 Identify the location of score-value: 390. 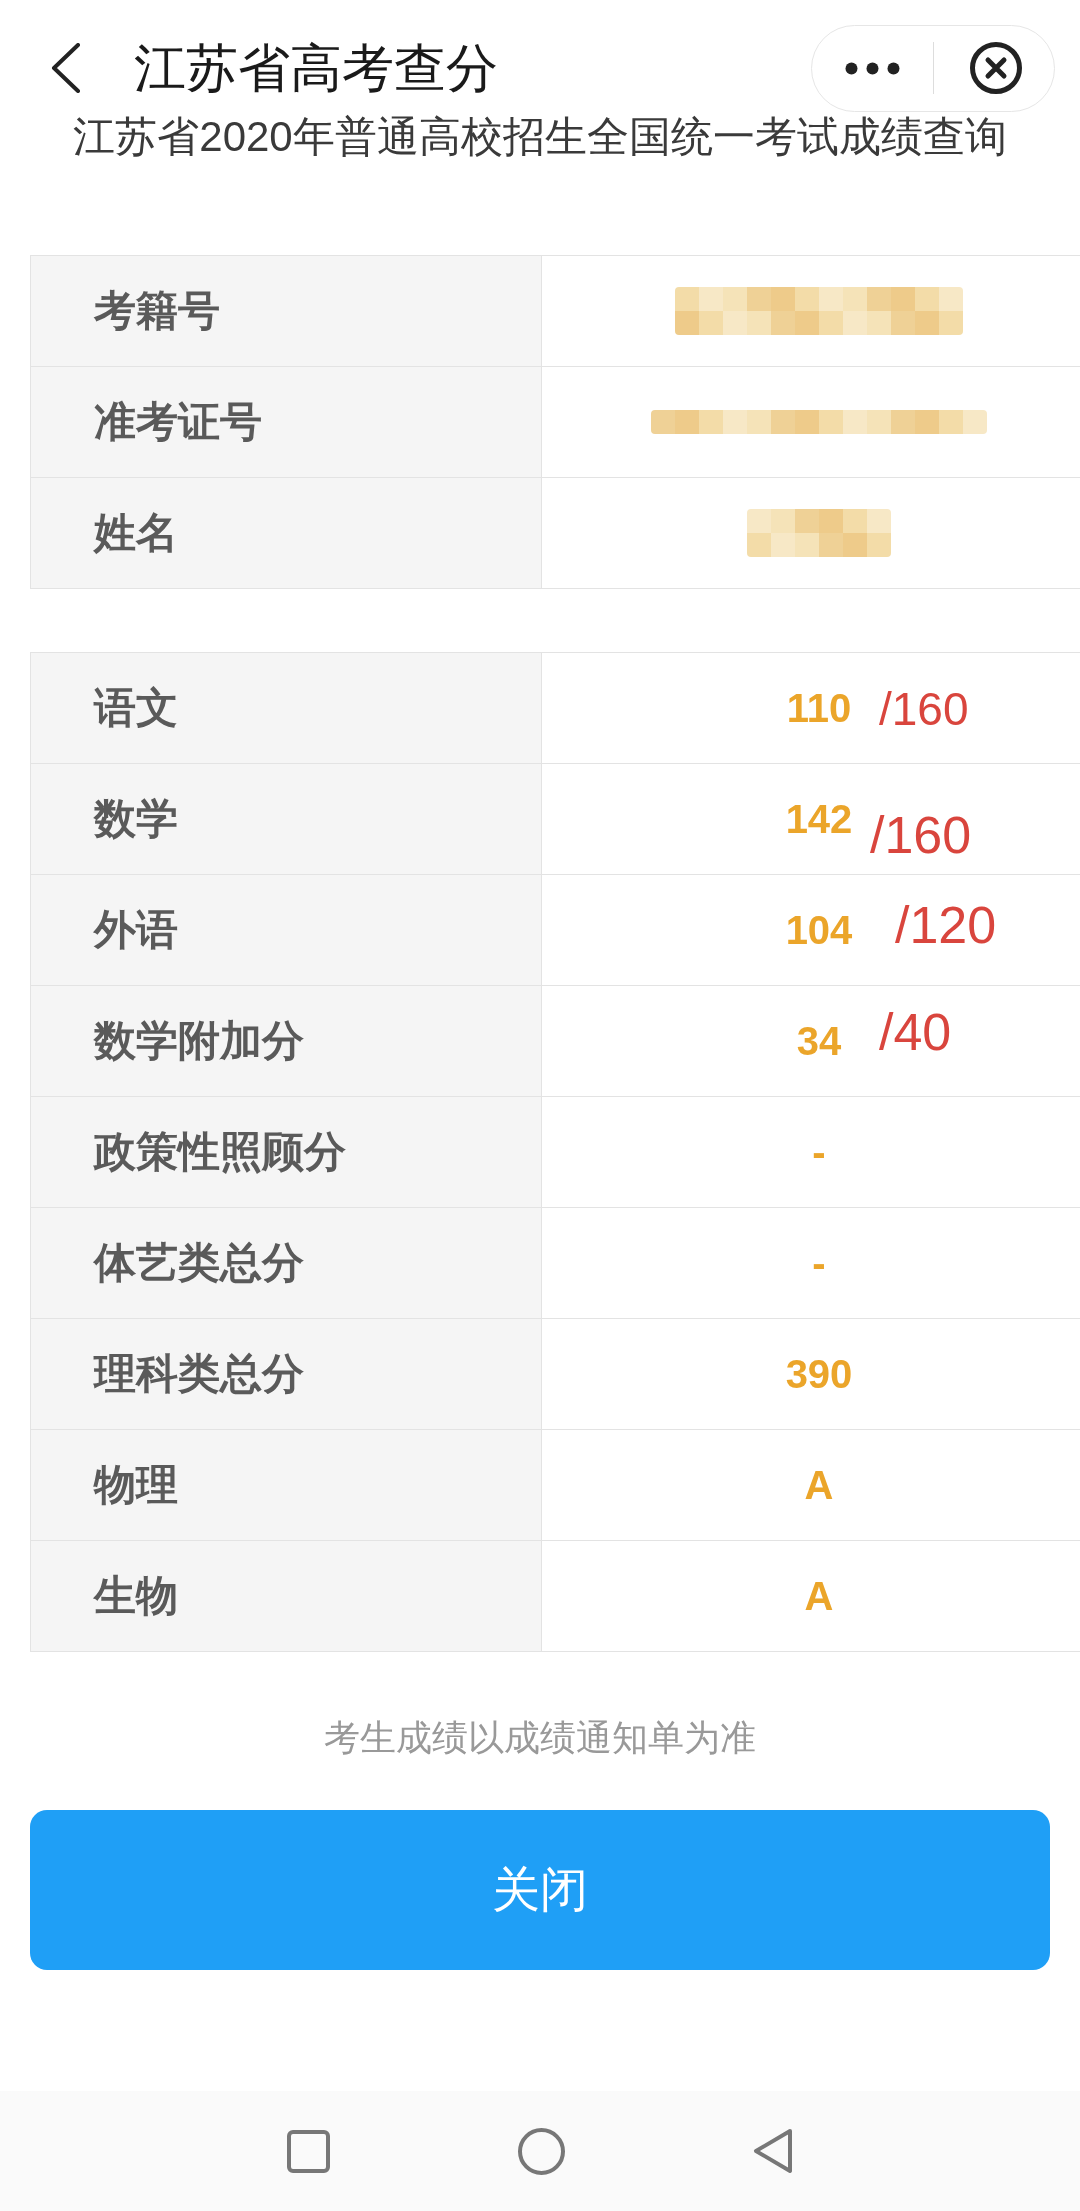
(819, 1374).